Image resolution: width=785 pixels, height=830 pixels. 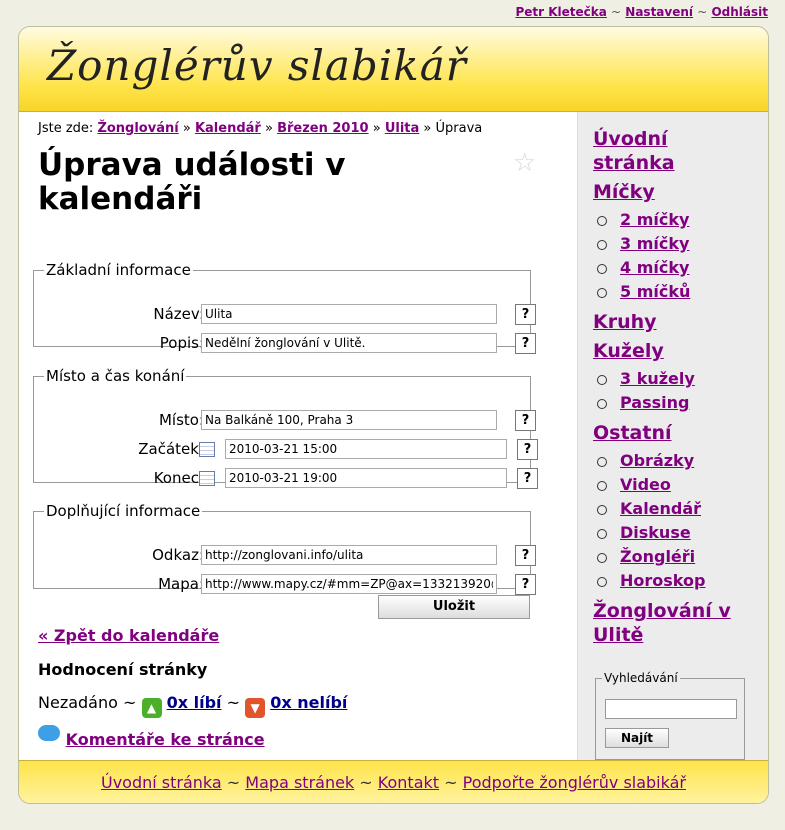 What do you see at coordinates (257, 65) in the screenshot?
I see `site-logo: Žonglérův slabikář` at bounding box center [257, 65].